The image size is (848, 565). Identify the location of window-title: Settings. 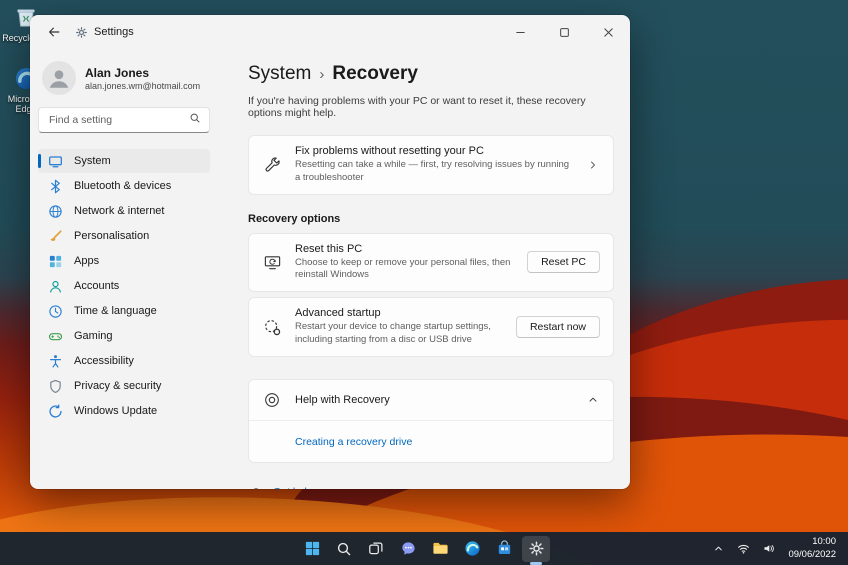
(114, 32).